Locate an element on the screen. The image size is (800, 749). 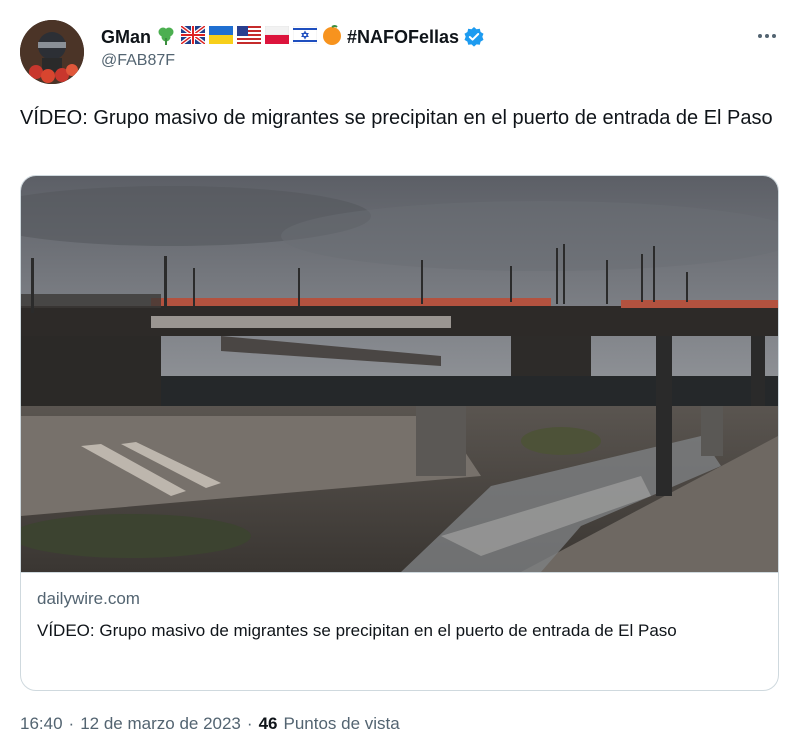
link-card-domain: dailywire.com is located at coordinates (88, 598).